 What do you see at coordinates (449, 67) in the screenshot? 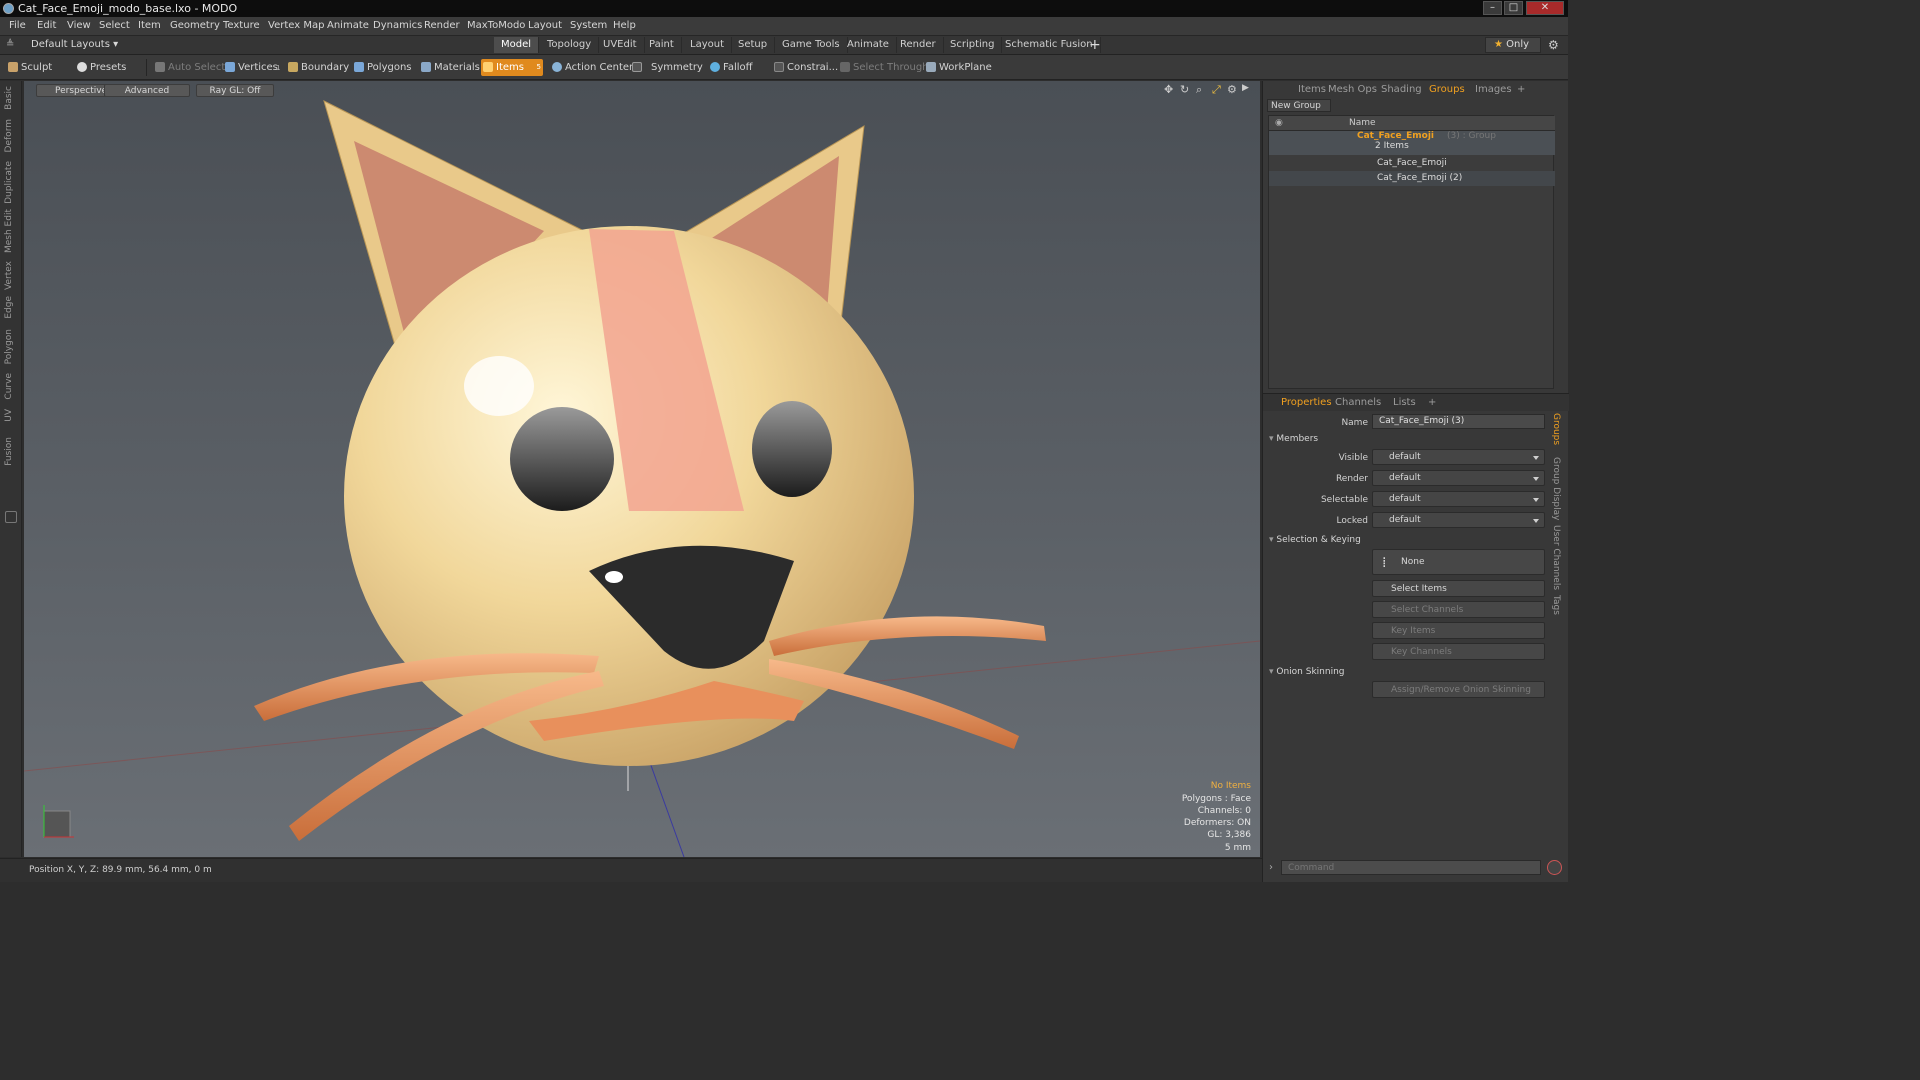
I see `materials-mode-button: Materials` at bounding box center [449, 67].